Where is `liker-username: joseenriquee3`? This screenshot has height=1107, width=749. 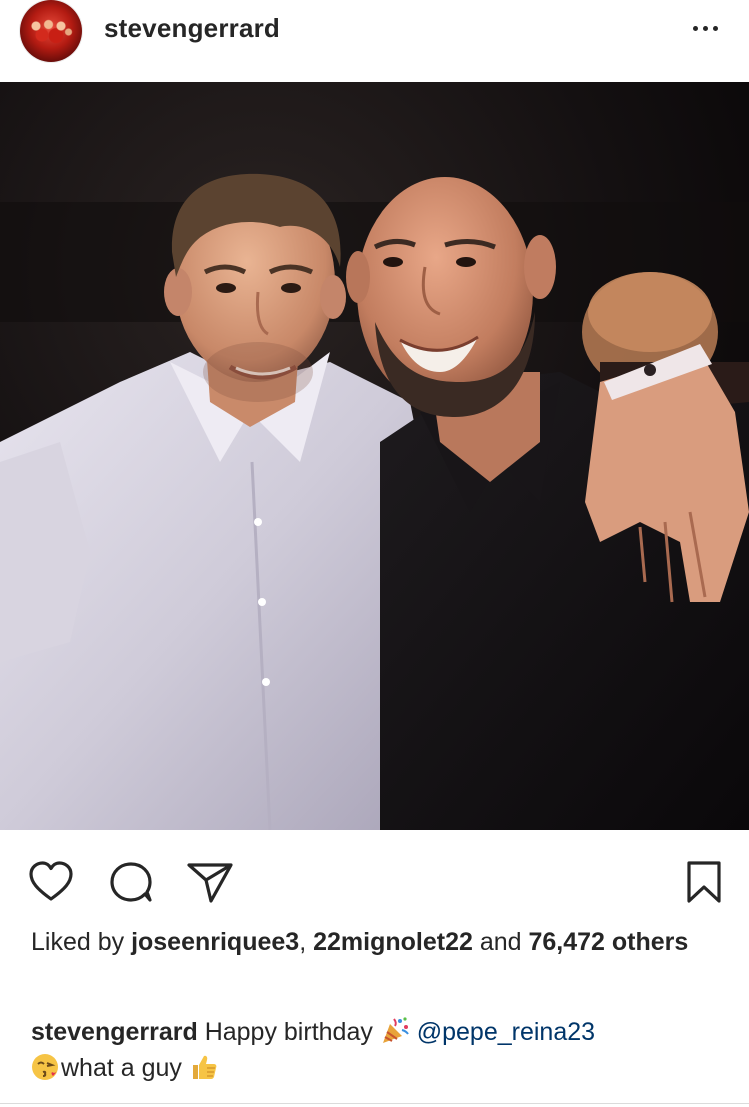
liker-username: joseenriquee3 is located at coordinates (215, 942).